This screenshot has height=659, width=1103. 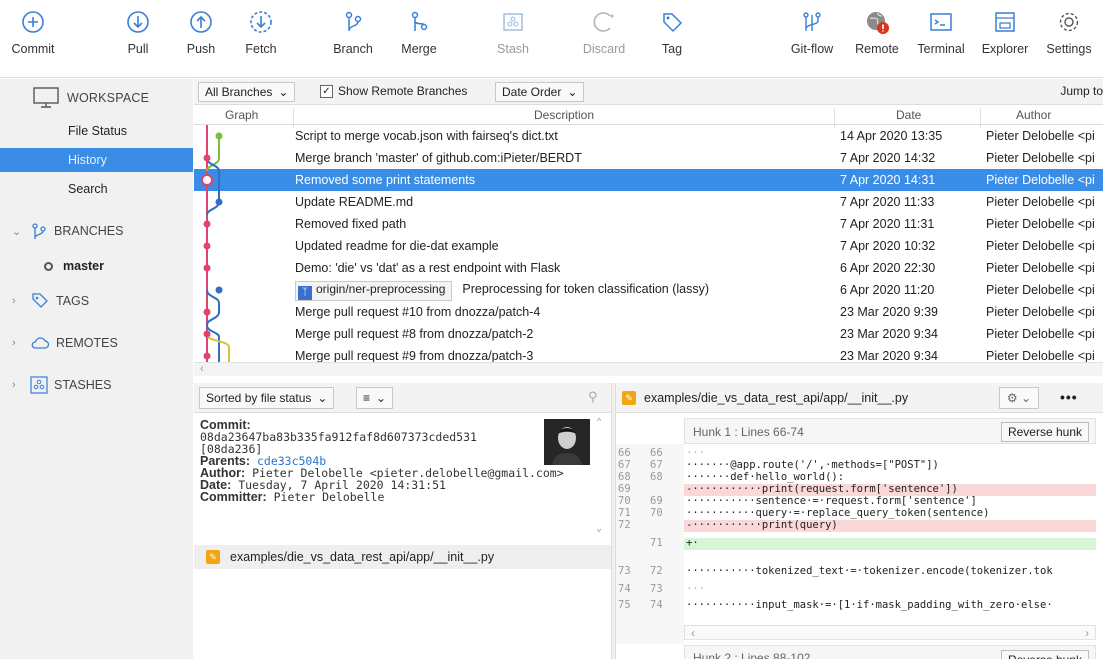 What do you see at coordinates (513, 39) in the screenshot?
I see `stash-button: Stash` at bounding box center [513, 39].